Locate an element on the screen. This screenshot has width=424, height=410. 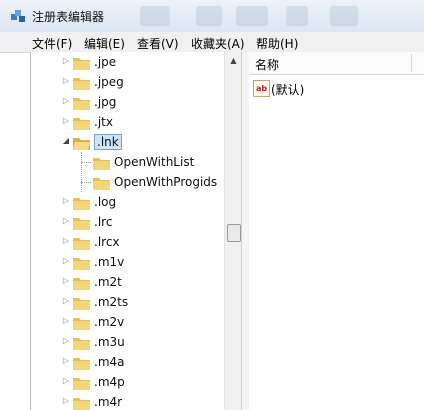
tree-node-label: .m4p is located at coordinates (109, 382).